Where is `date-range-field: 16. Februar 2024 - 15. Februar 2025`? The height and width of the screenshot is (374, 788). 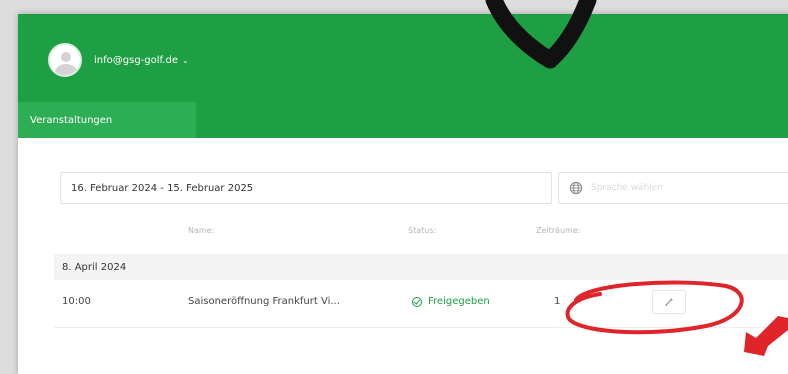
date-range-field: 16. Februar 2024 - 15. Februar 2025 is located at coordinates (306, 188).